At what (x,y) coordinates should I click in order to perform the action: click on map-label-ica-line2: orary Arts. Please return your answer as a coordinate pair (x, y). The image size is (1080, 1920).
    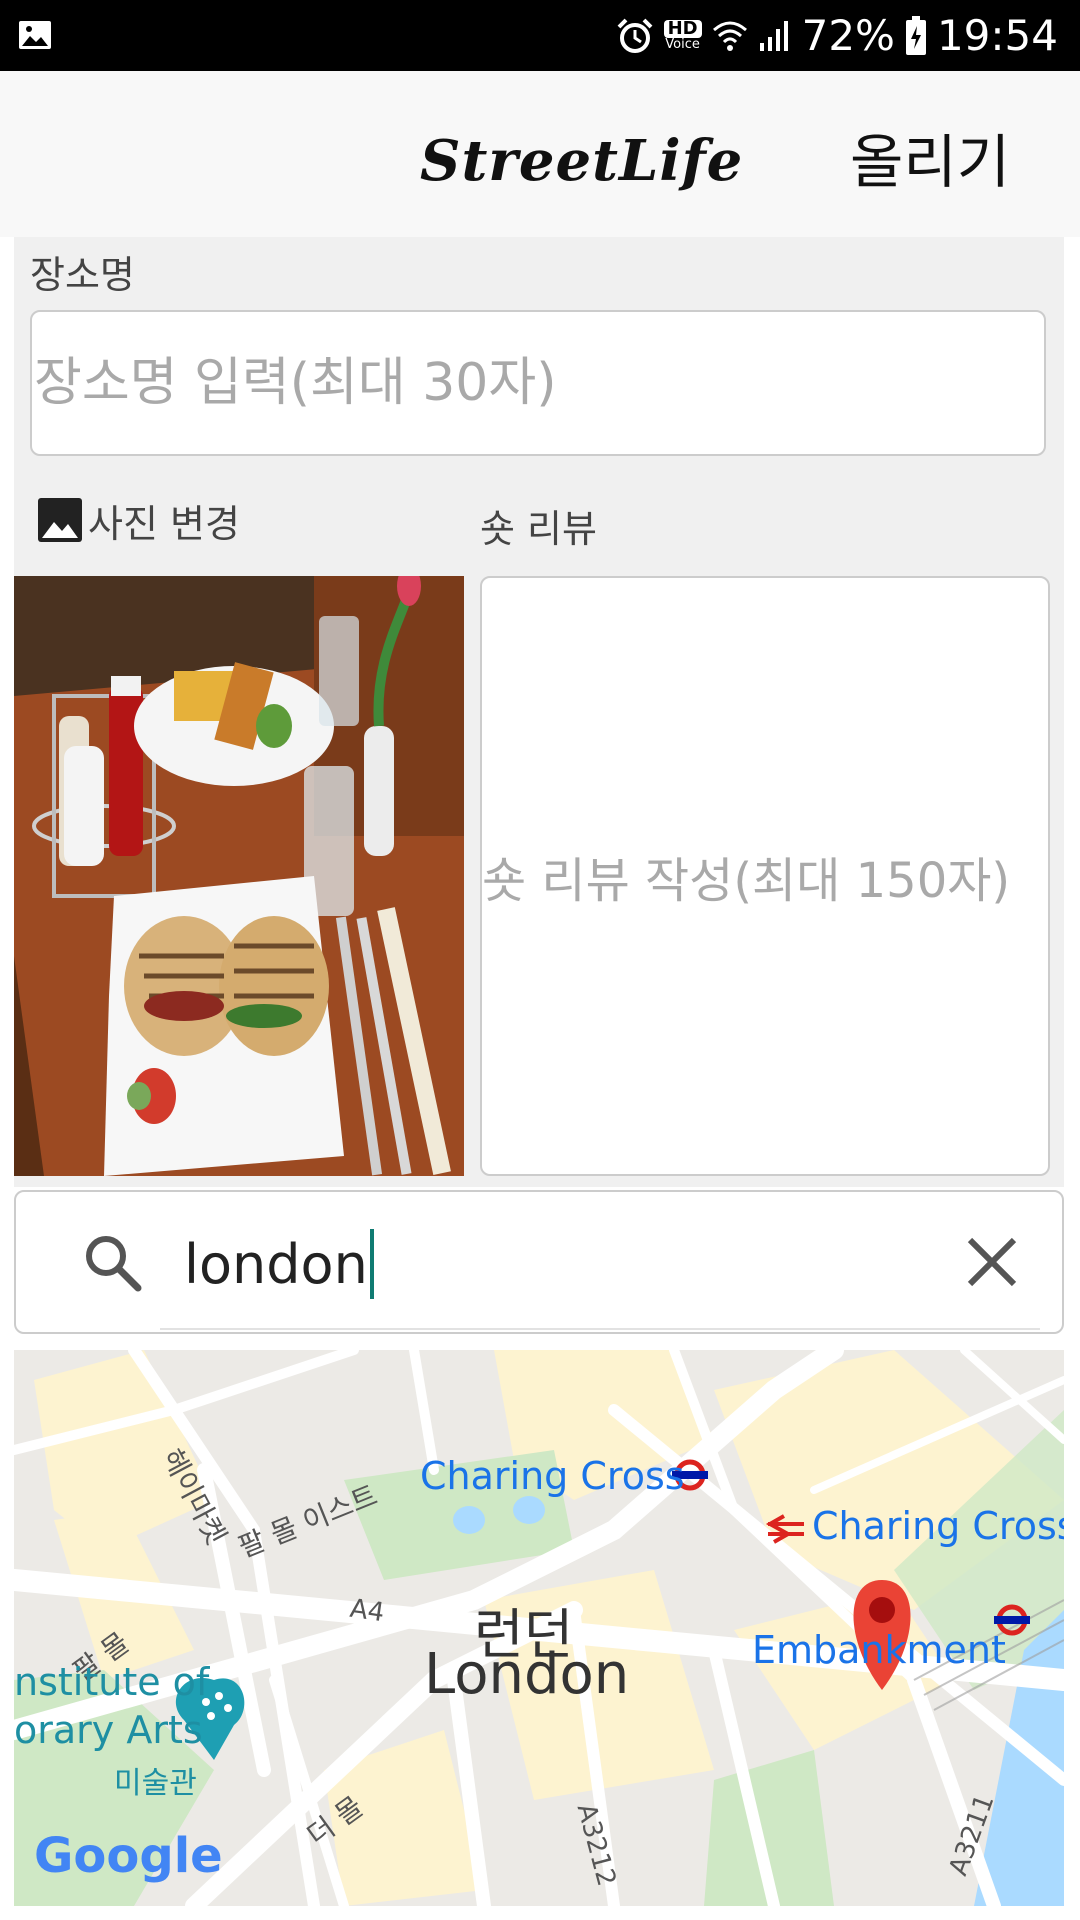
    Looking at the image, I should click on (108, 1730).